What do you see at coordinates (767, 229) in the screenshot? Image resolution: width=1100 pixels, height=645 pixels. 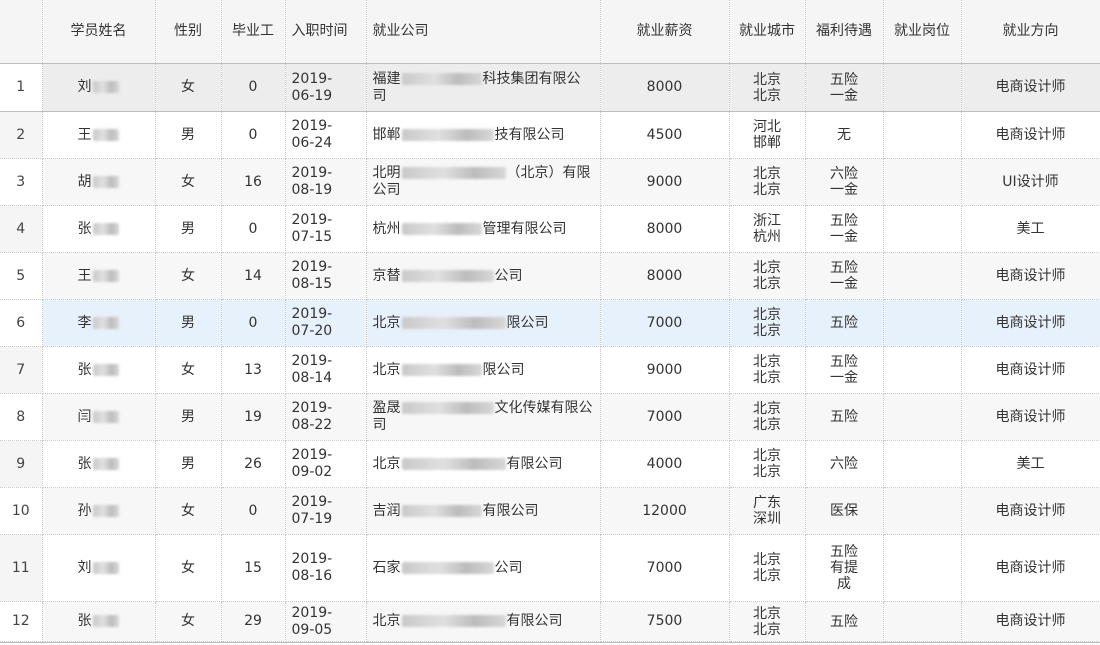 I see `city-cell: 浙江 杭州` at bounding box center [767, 229].